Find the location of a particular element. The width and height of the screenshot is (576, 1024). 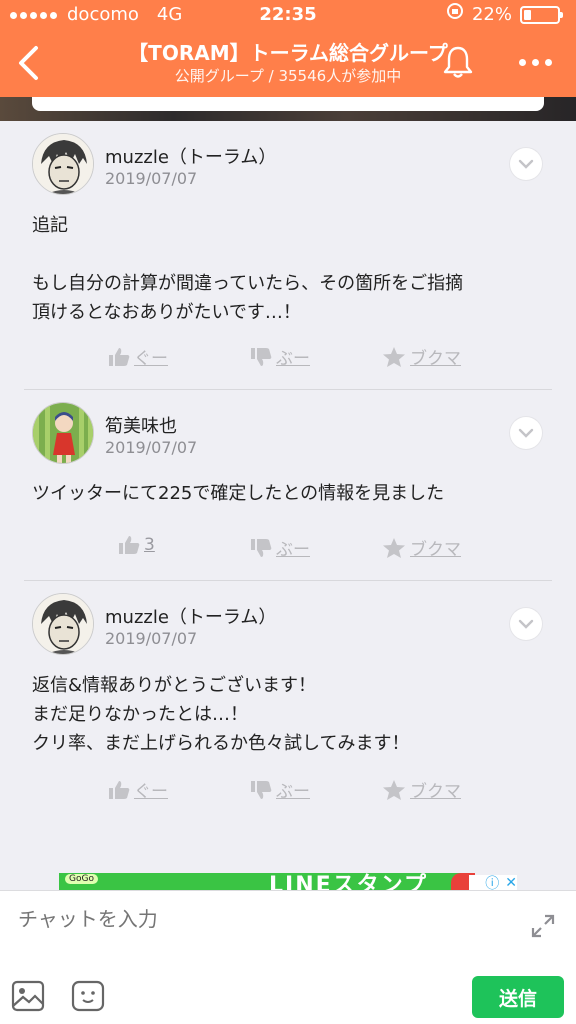

bell-icon is located at coordinates (458, 62).